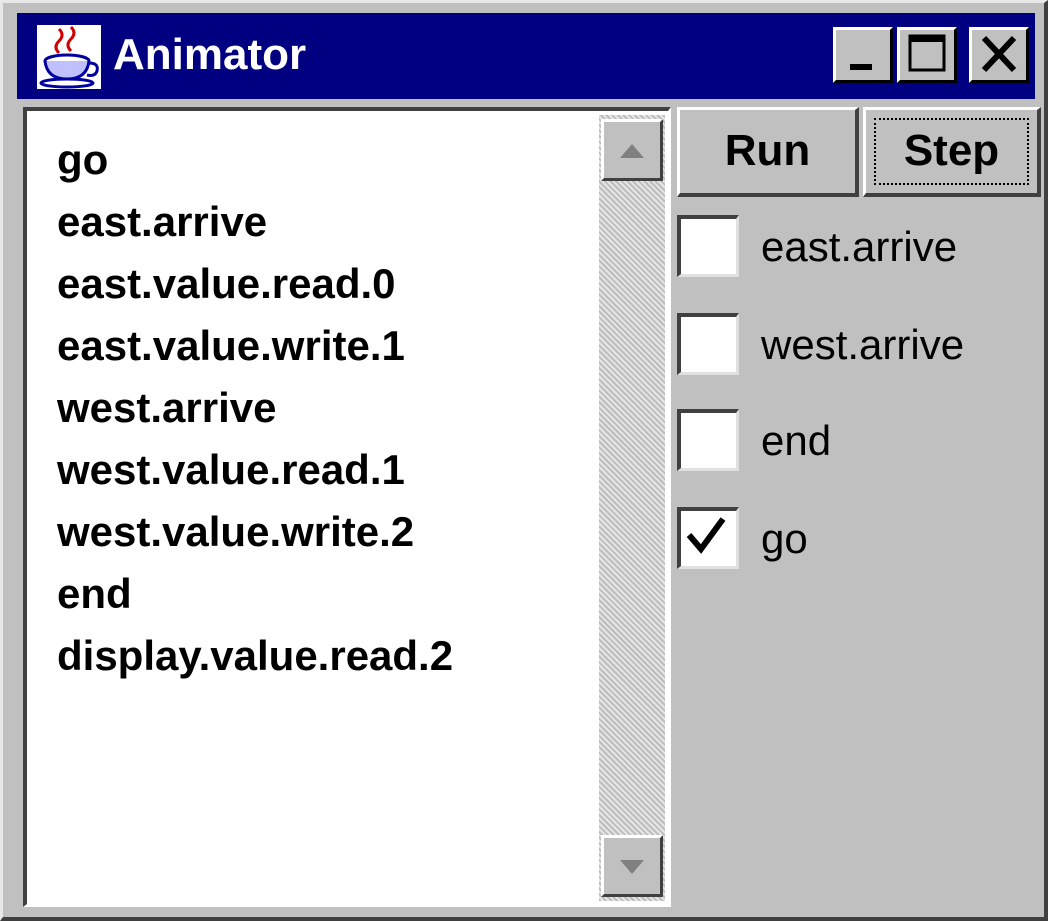 The height and width of the screenshot is (921, 1048). Describe the element at coordinates (255, 656) in the screenshot. I see `list-item: display.value.read.2` at that location.